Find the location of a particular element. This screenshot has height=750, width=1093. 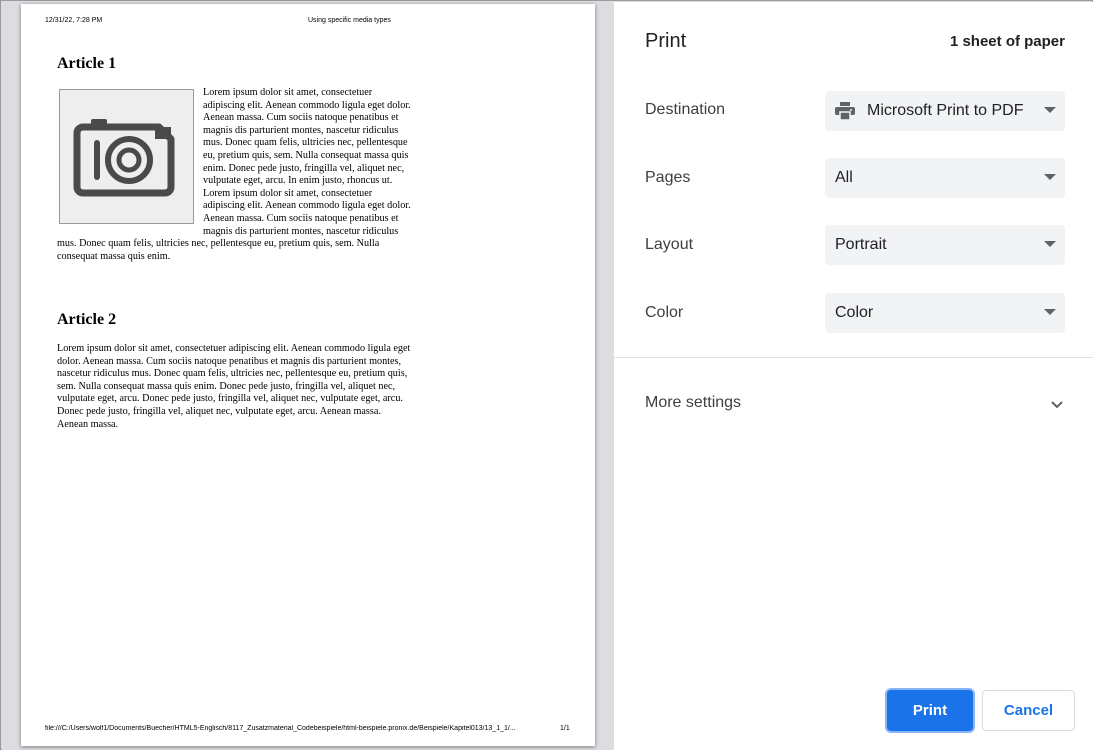

panel-title: Print is located at coordinates (666, 41).